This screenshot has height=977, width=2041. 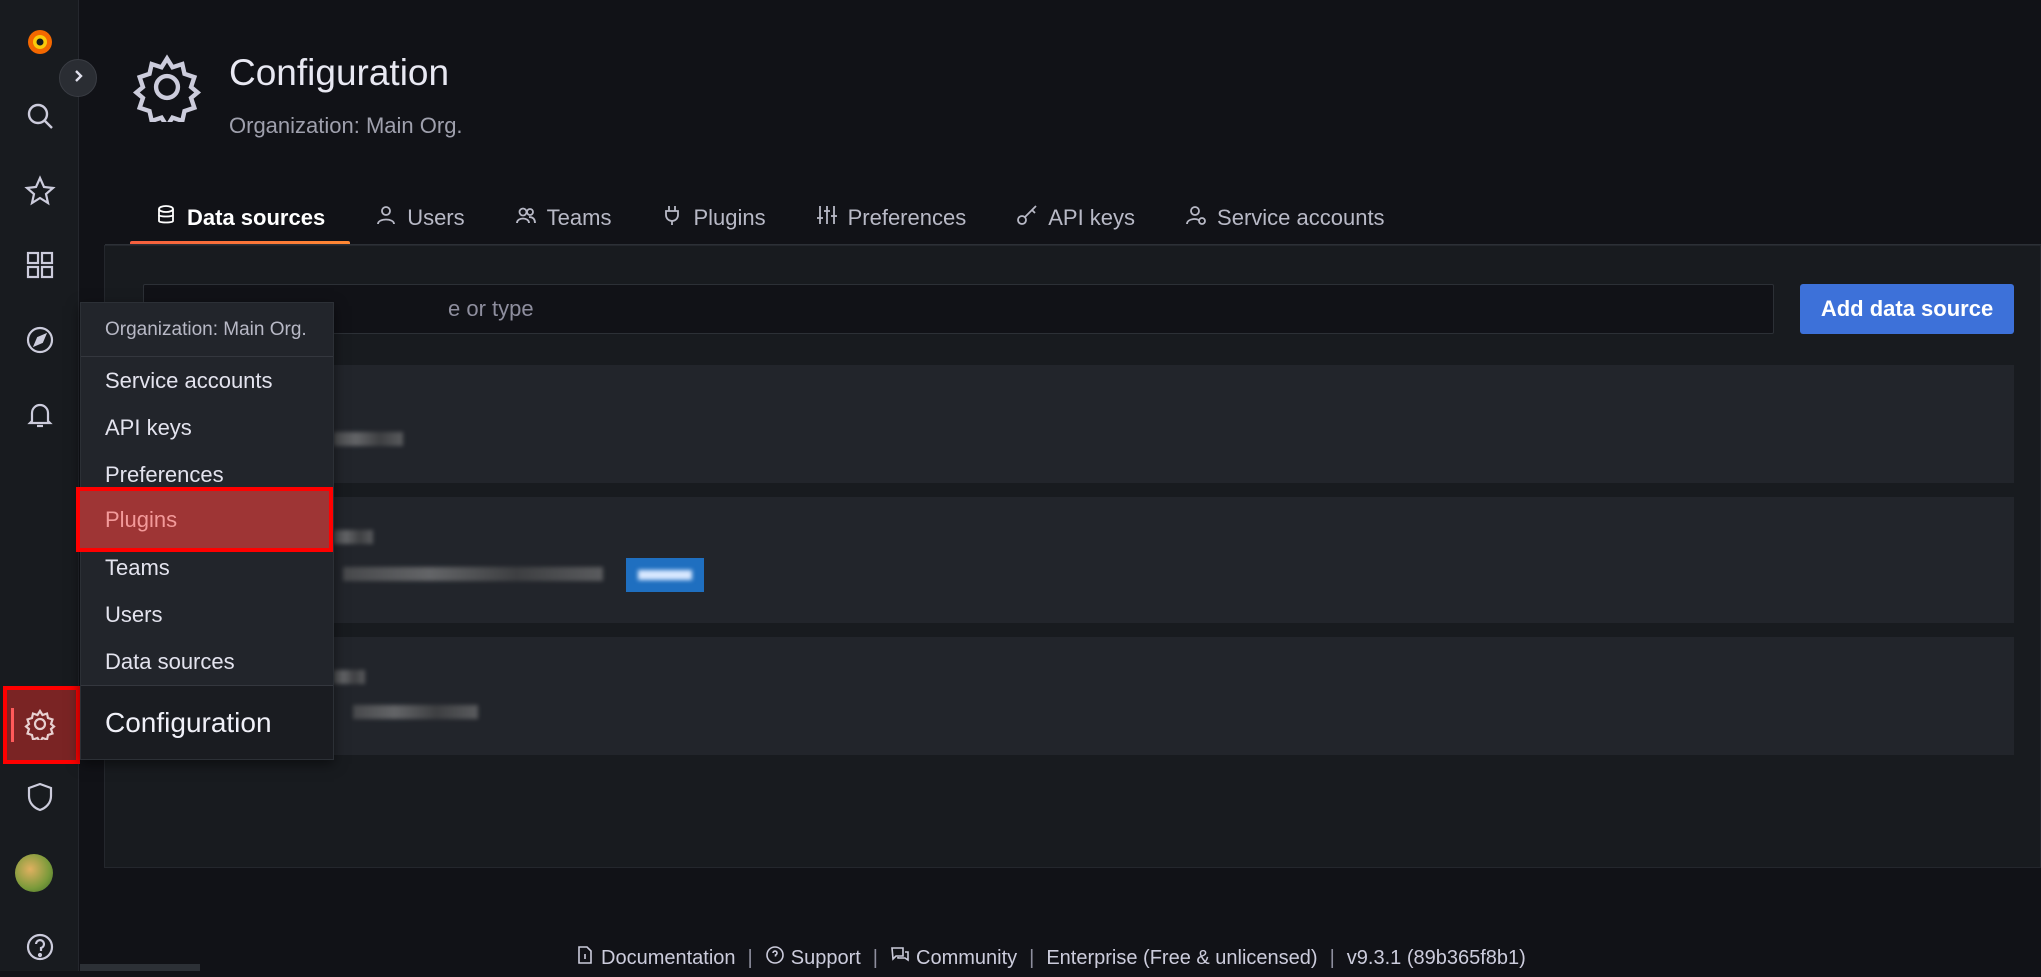 I want to click on service-account-icon, so click(x=1196, y=218).